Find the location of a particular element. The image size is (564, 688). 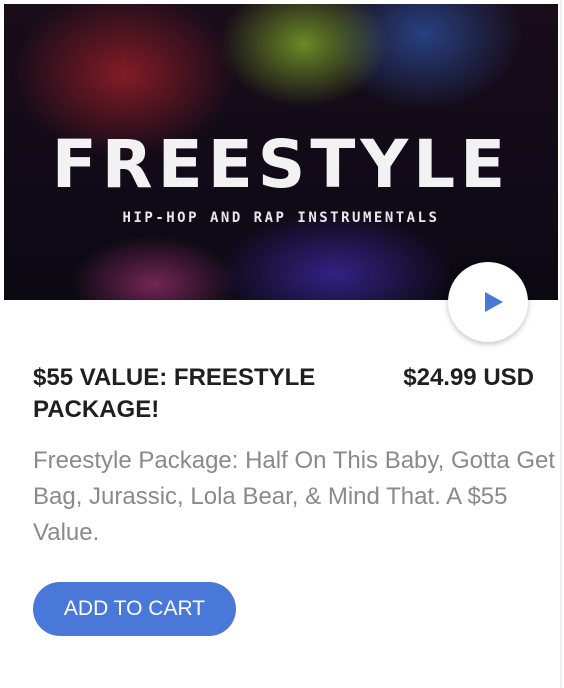

play-button is located at coordinates (488, 302).